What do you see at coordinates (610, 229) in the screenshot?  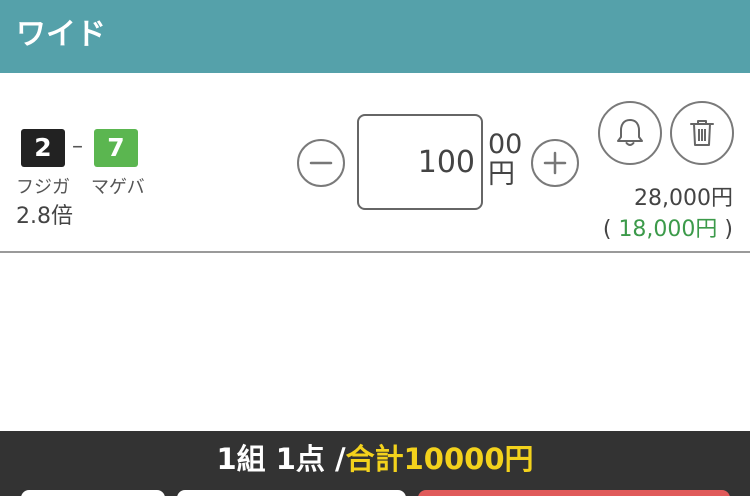 I see `sub-payout-open-paren: (` at bounding box center [610, 229].